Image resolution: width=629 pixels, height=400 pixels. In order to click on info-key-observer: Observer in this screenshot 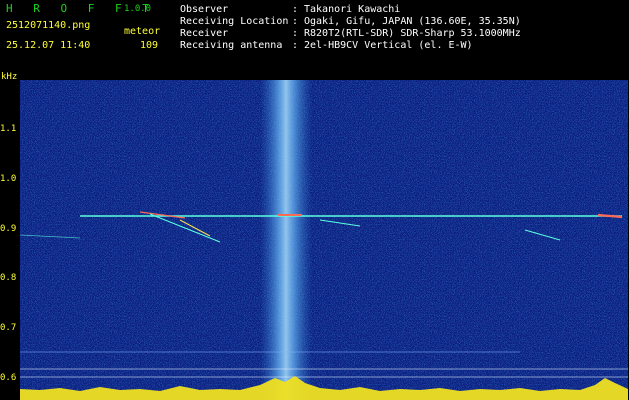, I will do `click(204, 9)`.